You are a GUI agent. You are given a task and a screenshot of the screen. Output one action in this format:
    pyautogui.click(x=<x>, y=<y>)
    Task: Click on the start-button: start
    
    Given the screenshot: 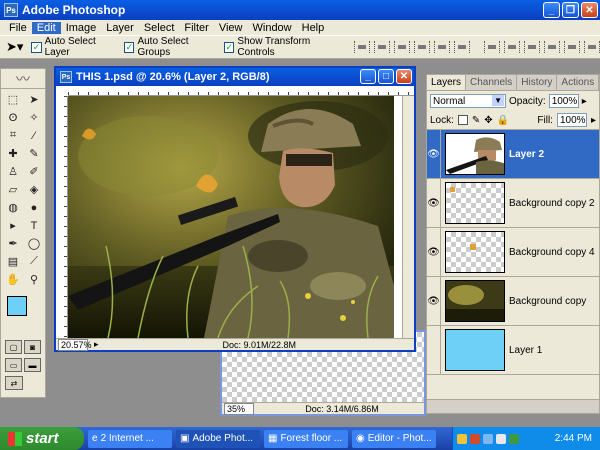 What is the action you would take?
    pyautogui.click(x=42, y=438)
    